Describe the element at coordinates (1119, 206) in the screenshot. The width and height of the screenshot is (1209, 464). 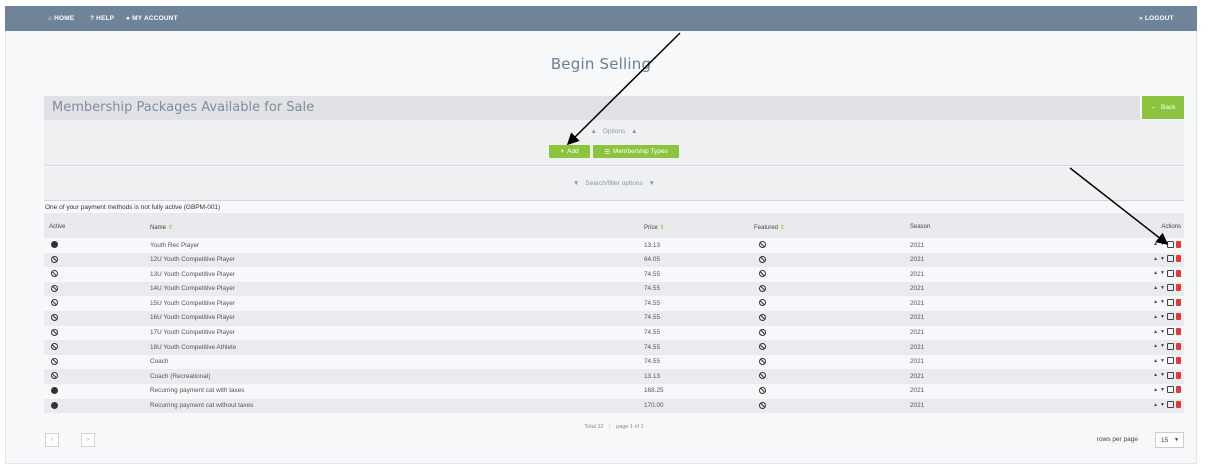
I see `arrow-to-edit-icon` at that location.